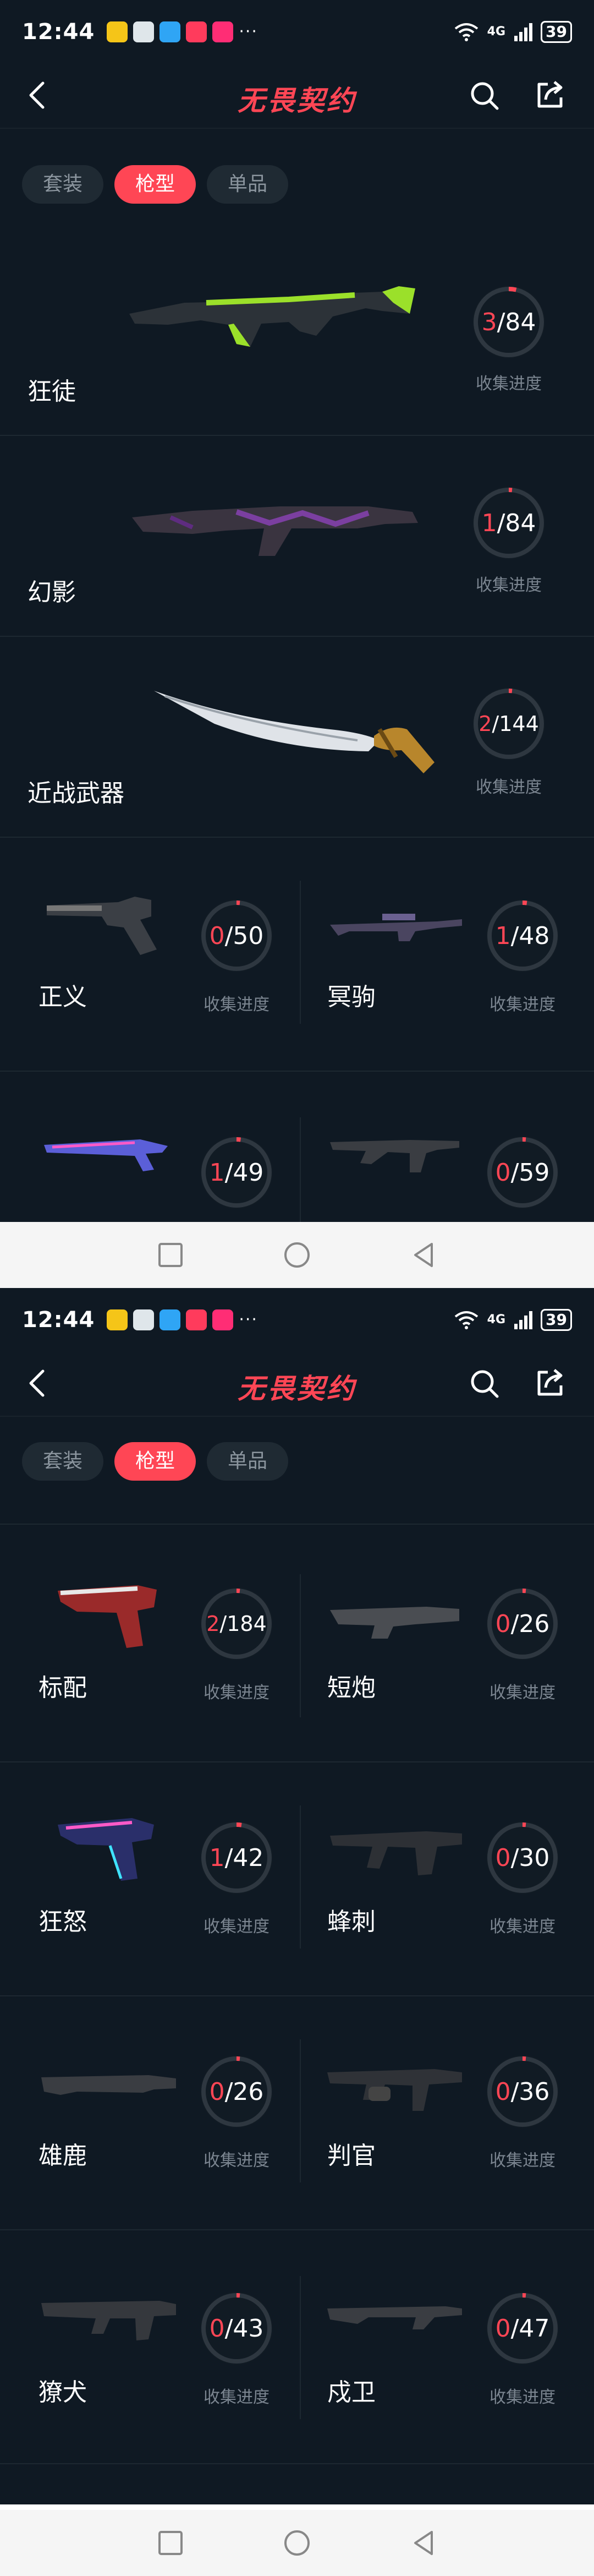 The height and width of the screenshot is (2576, 594). I want to click on header-divider, so click(297, 129).